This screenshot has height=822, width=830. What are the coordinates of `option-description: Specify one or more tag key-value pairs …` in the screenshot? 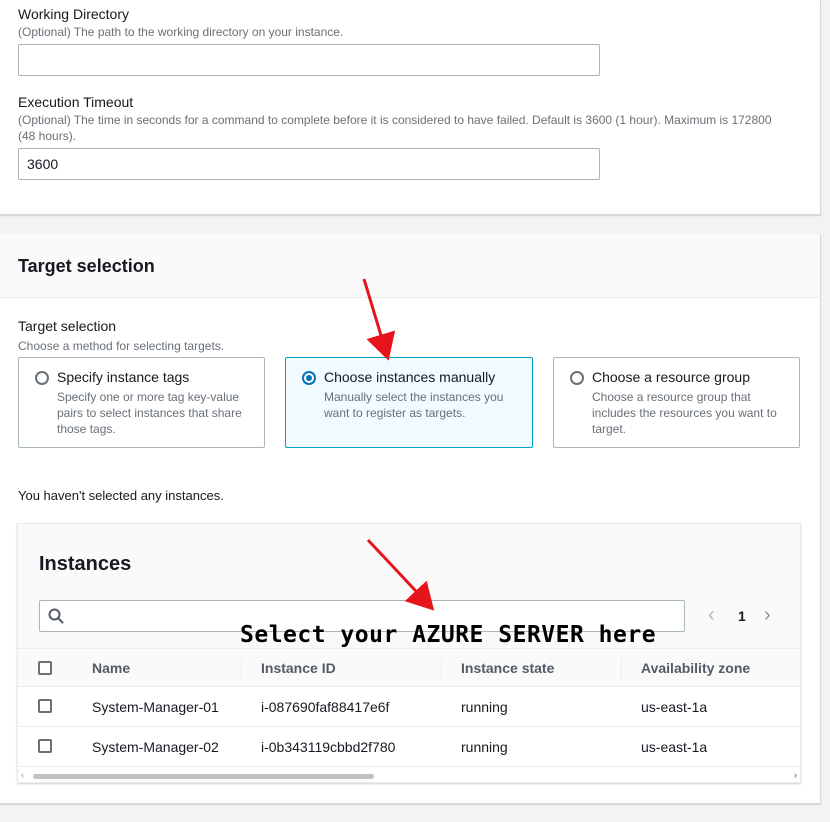 It's located at (149, 413).